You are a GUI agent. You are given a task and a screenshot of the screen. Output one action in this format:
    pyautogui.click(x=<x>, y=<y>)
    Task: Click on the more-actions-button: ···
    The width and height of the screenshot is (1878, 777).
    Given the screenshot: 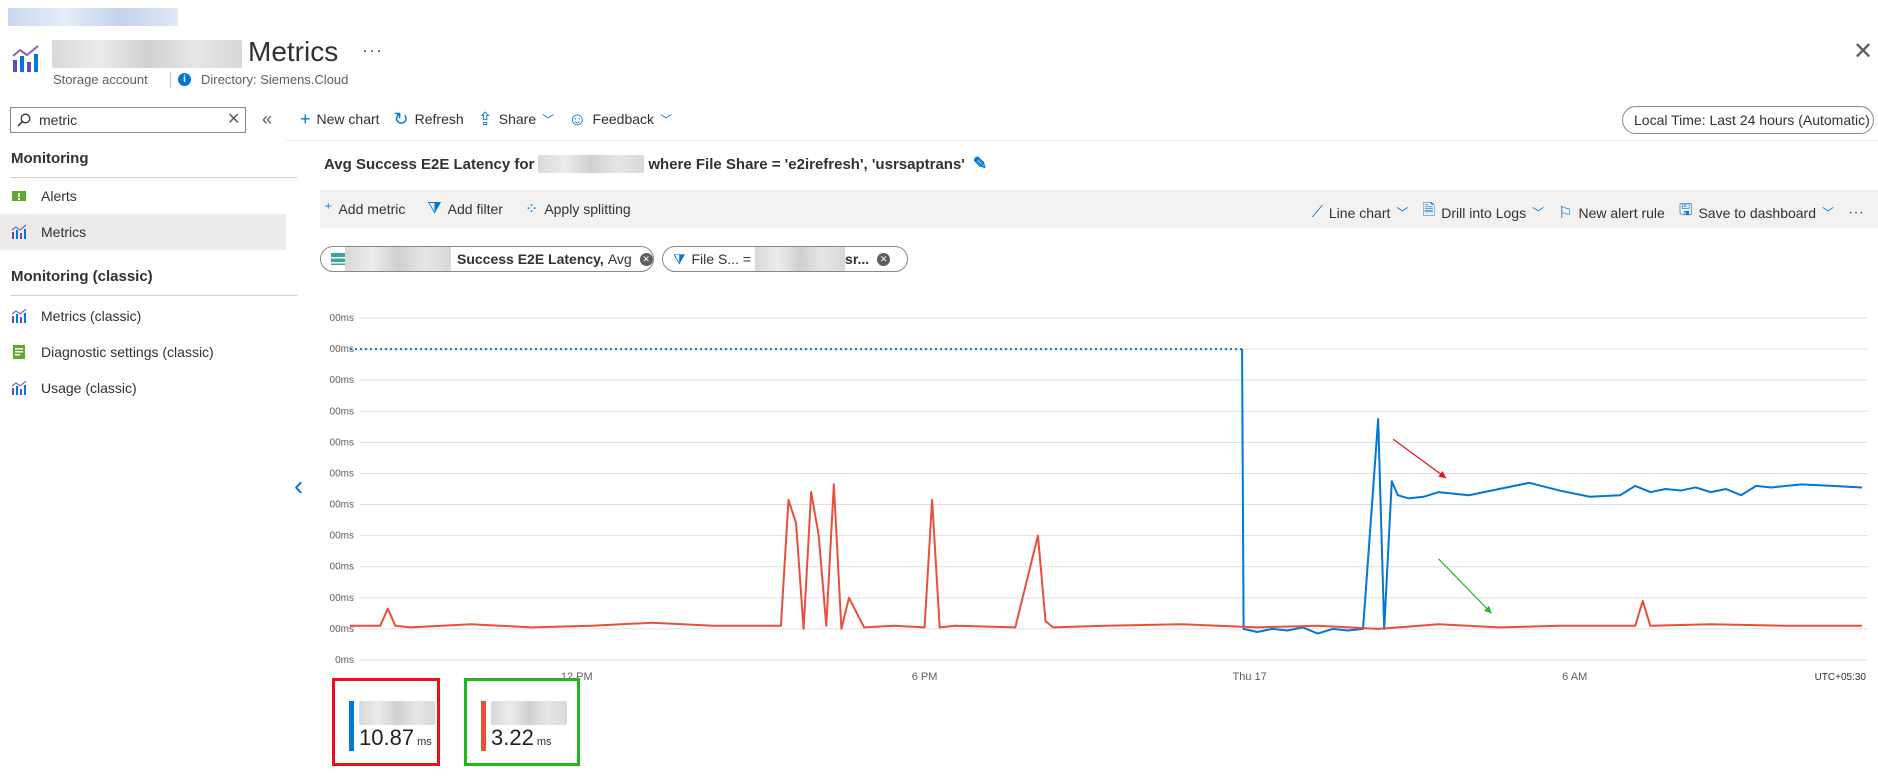 What is the action you would take?
    pyautogui.click(x=372, y=50)
    